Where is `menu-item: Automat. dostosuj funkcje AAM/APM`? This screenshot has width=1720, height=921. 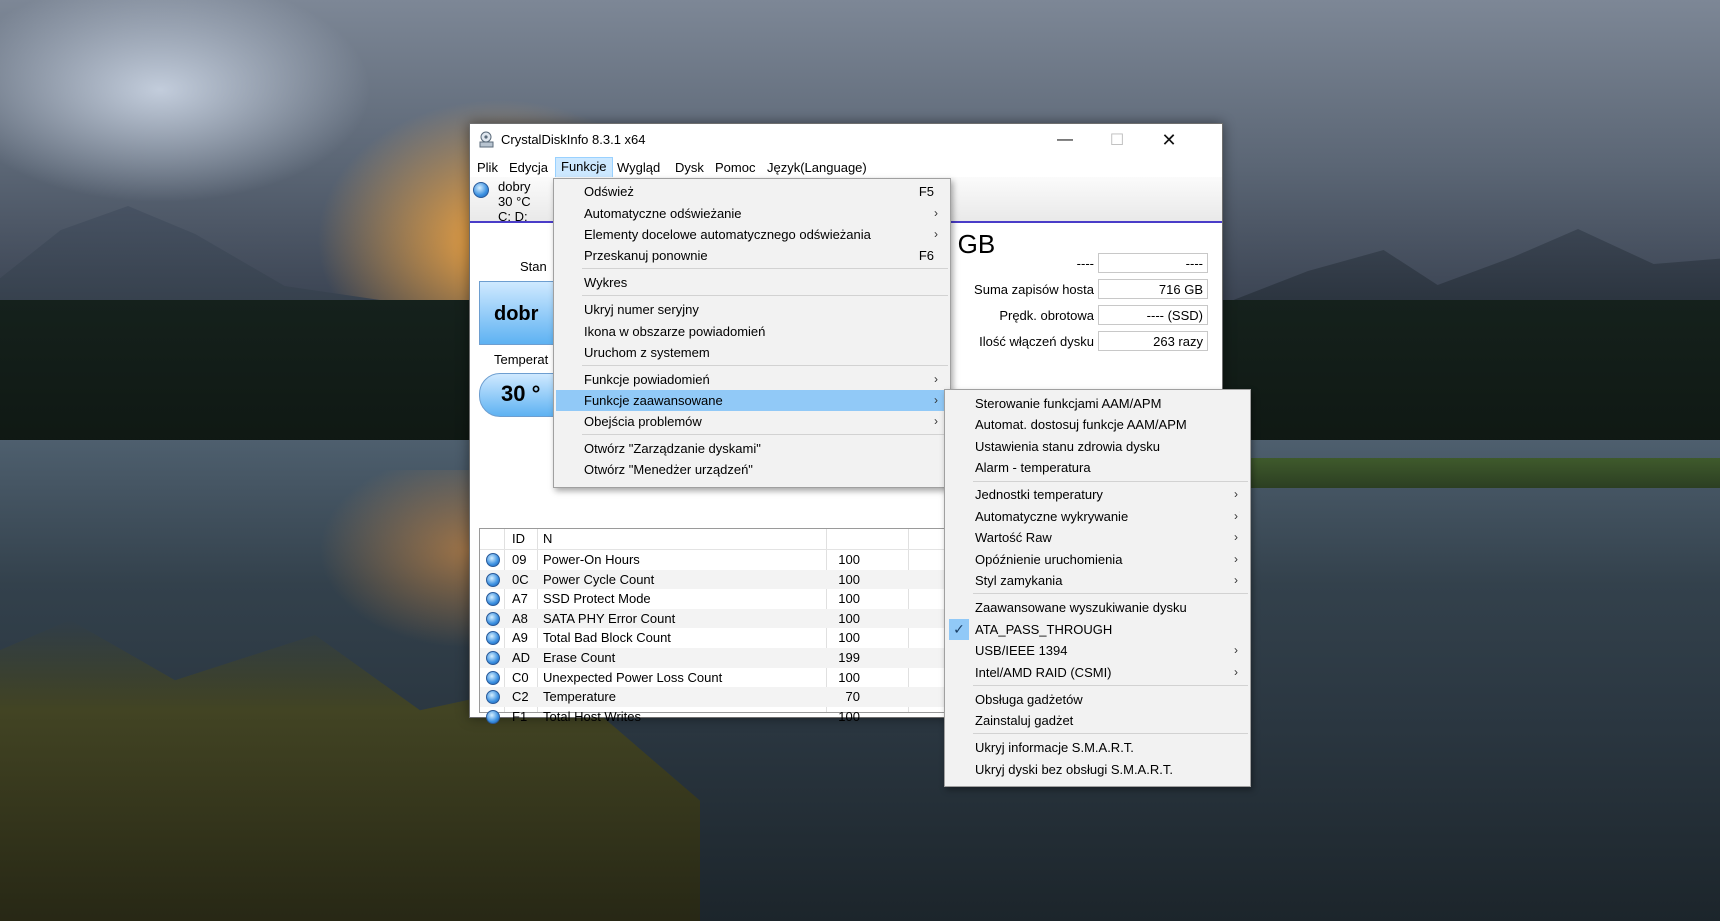 menu-item: Automat. dostosuj funkcje AAM/APM is located at coordinates (1097, 424).